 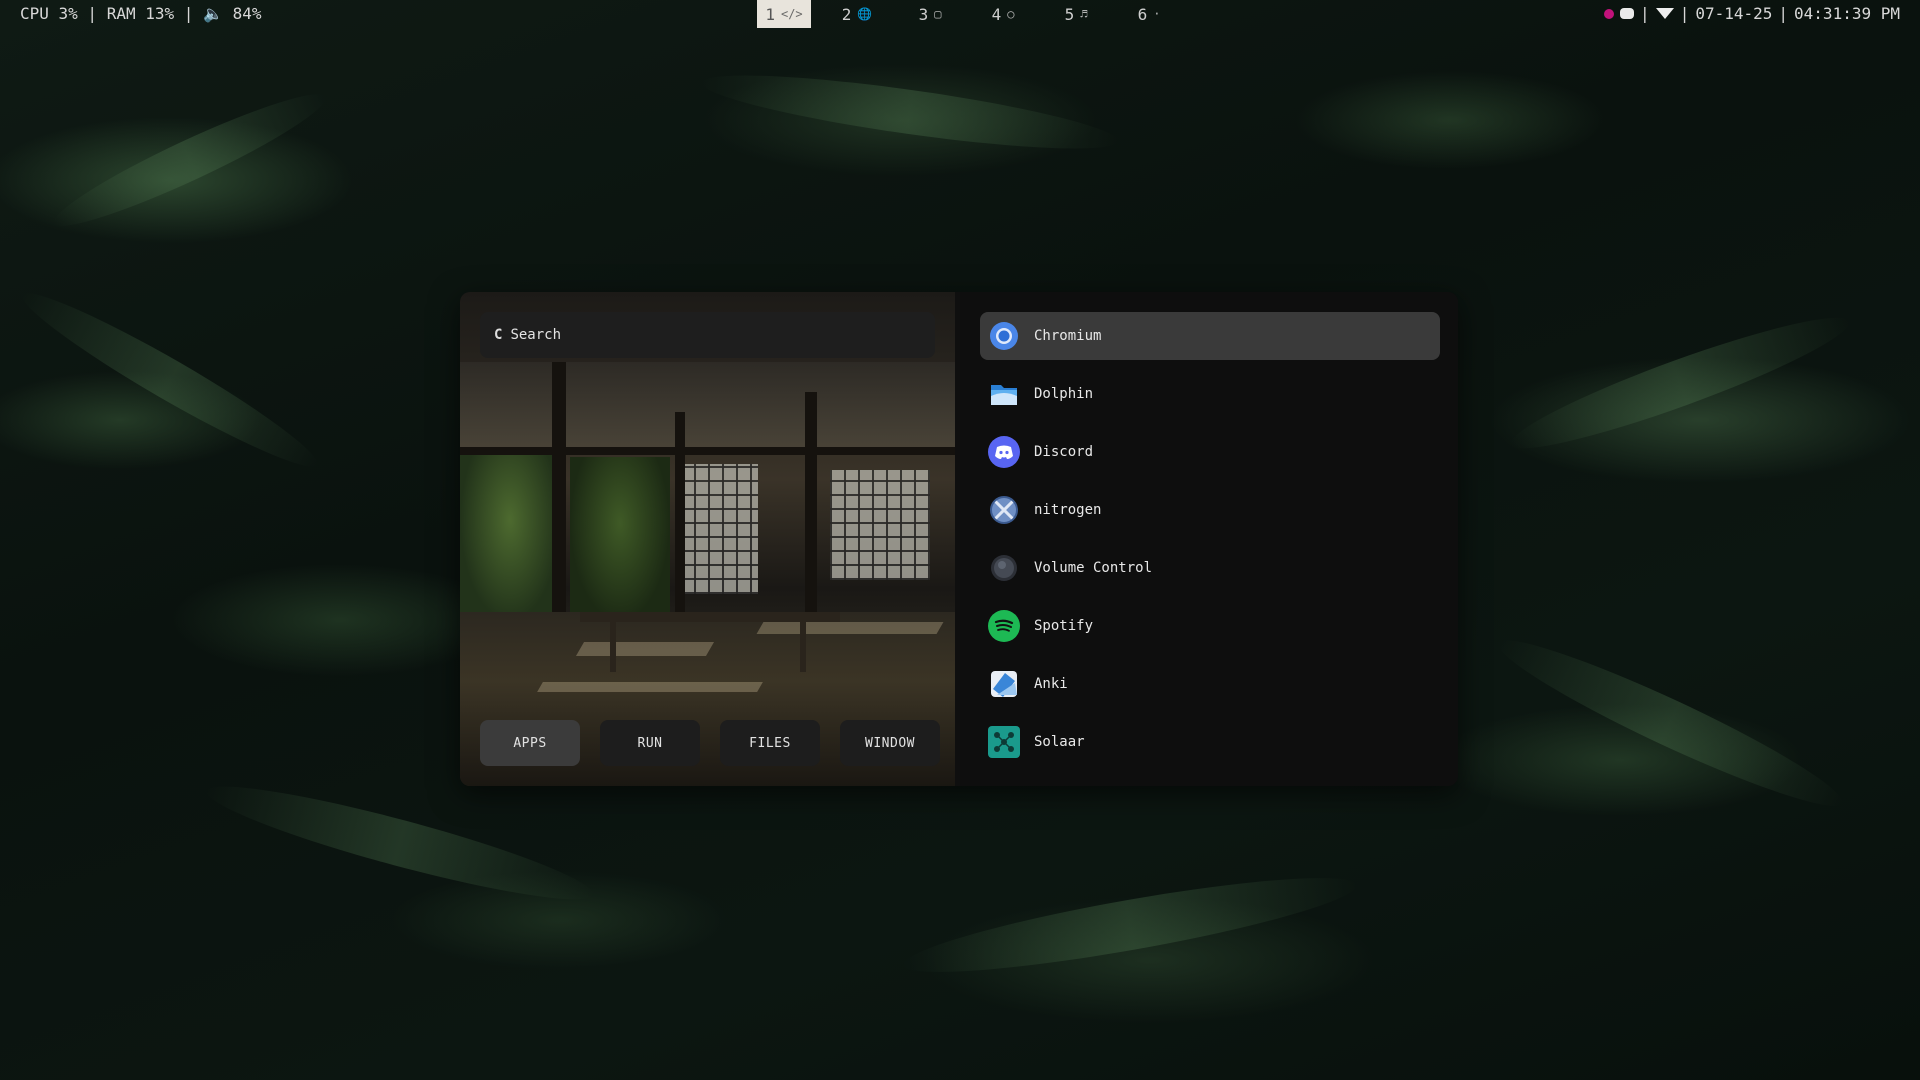 I want to click on search-input, so click(x=700, y=335).